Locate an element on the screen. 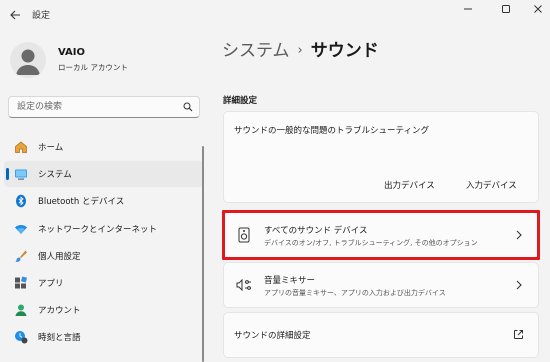 The height and width of the screenshot is (362, 550). sidebar-item-bluetooth: Bluetooth とデバイス is located at coordinates (104, 201).